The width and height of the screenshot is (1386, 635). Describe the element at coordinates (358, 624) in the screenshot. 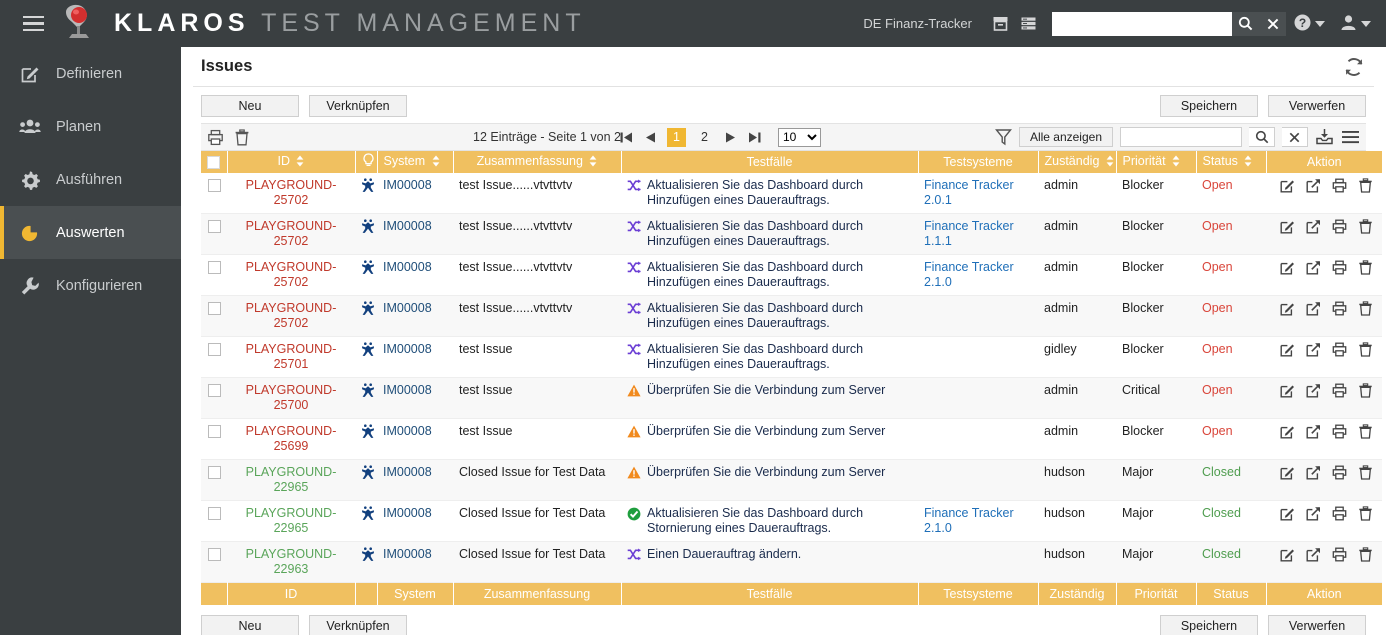

I see `link-button-bottom: Verknüpfen` at that location.